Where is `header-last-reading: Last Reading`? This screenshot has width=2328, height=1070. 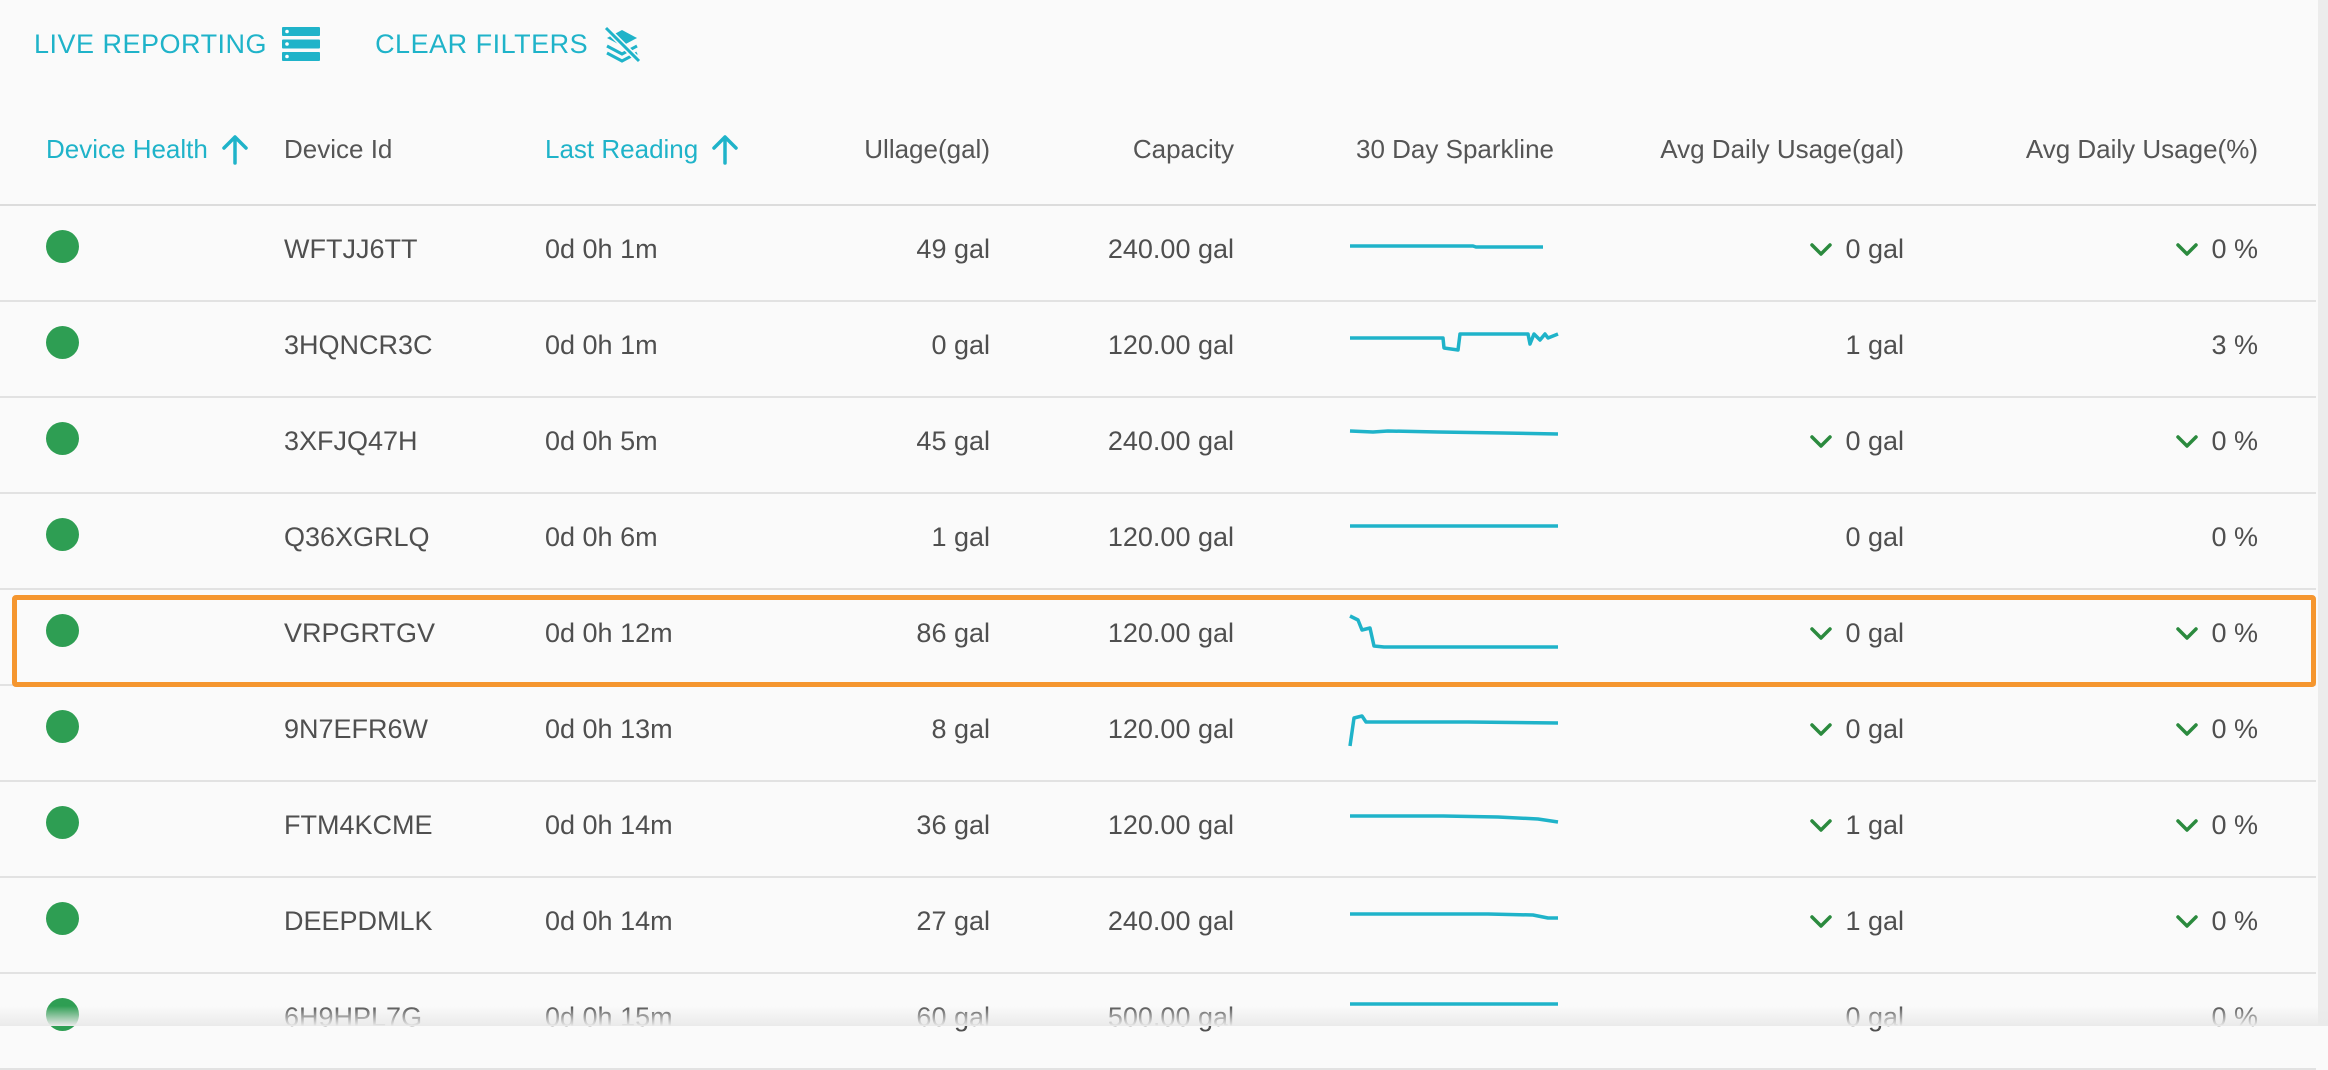
header-last-reading: Last Reading is located at coordinates (665, 149).